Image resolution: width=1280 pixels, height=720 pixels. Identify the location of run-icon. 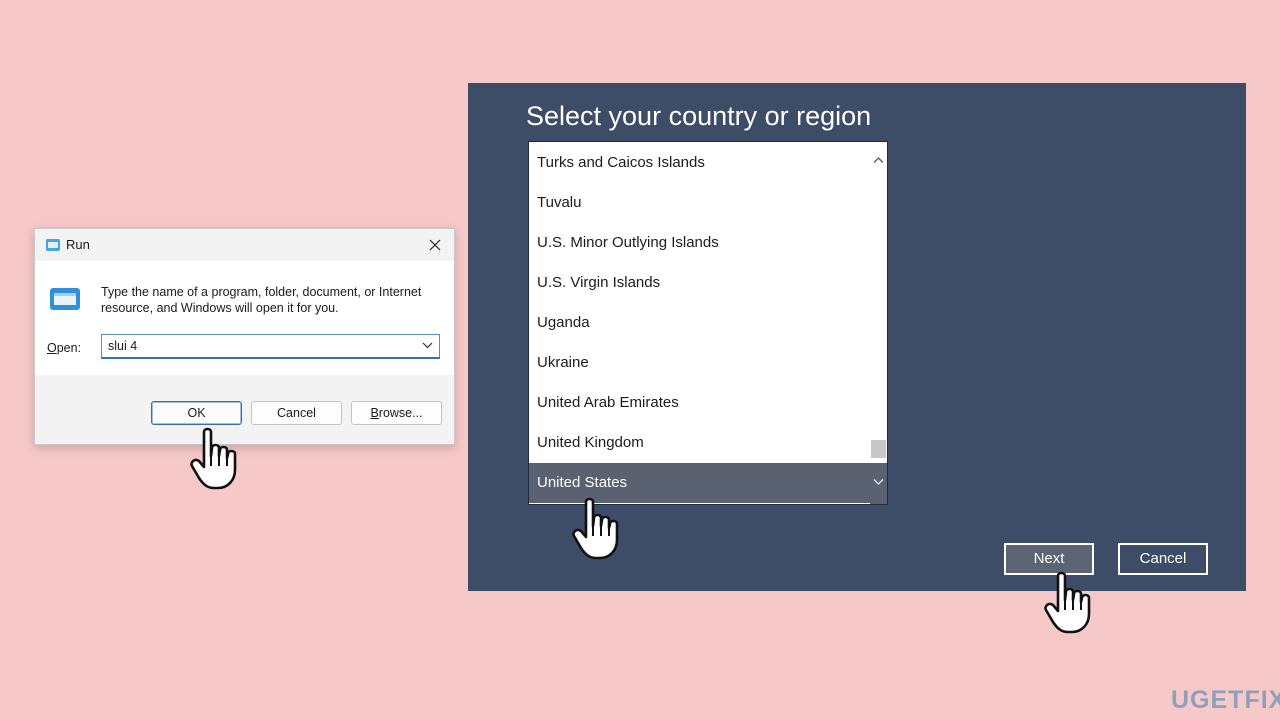
(53, 245).